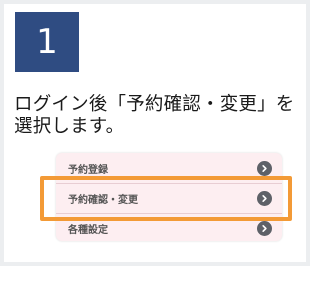 The image size is (320, 290). I want to click on menu-item-reservation-register: 予約登録, so click(169, 168).